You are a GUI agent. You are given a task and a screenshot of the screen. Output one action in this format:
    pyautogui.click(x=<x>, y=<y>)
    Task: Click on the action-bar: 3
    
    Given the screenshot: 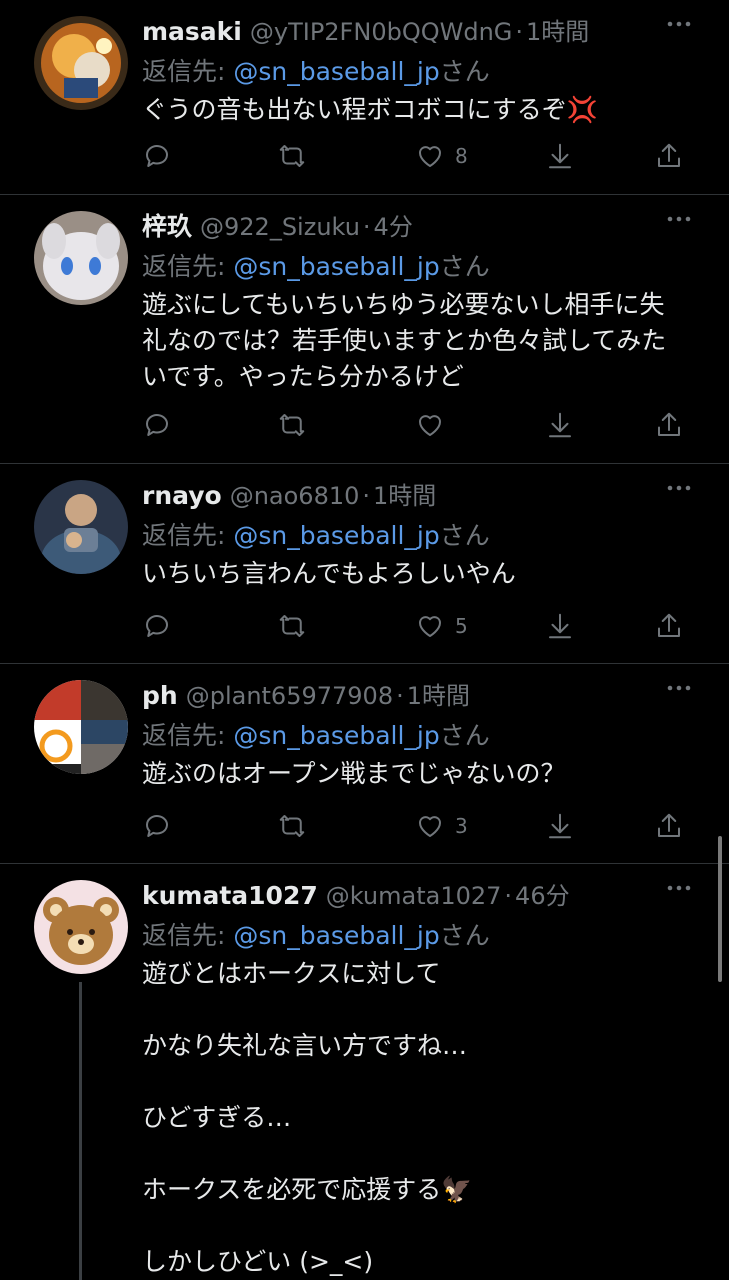 What is the action you would take?
    pyautogui.click(x=422, y=826)
    